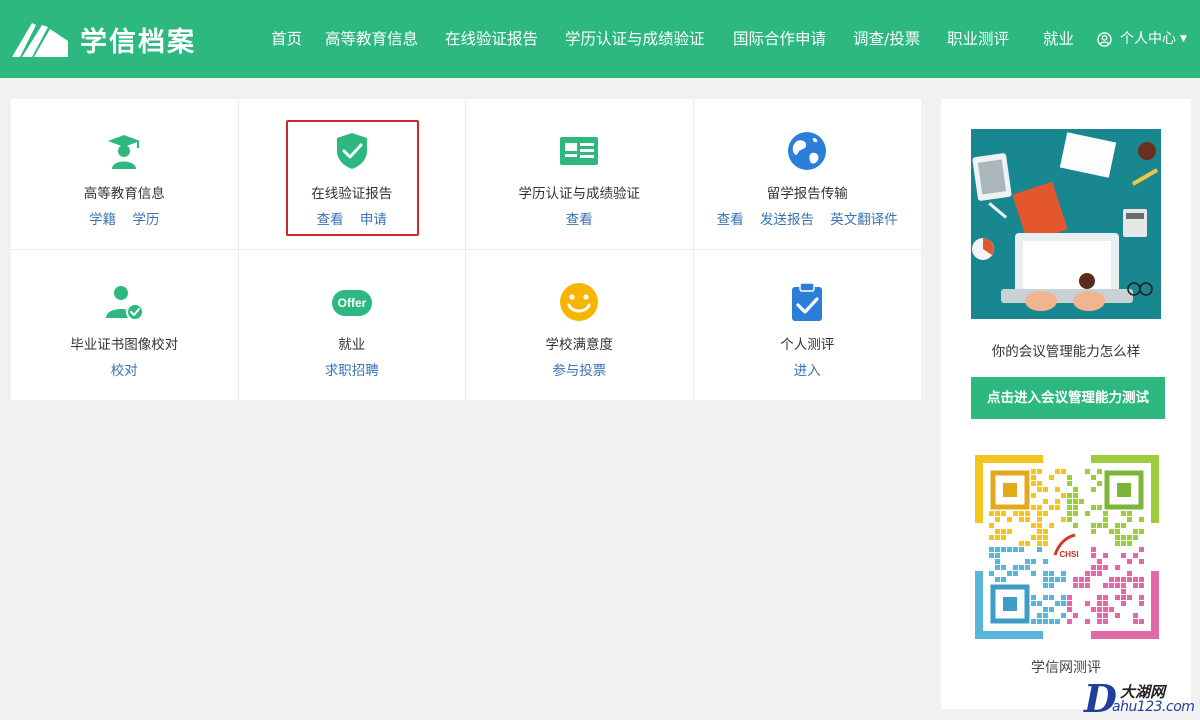  What do you see at coordinates (730, 220) in the screenshot?
I see `link-view-transfer: 查看` at bounding box center [730, 220].